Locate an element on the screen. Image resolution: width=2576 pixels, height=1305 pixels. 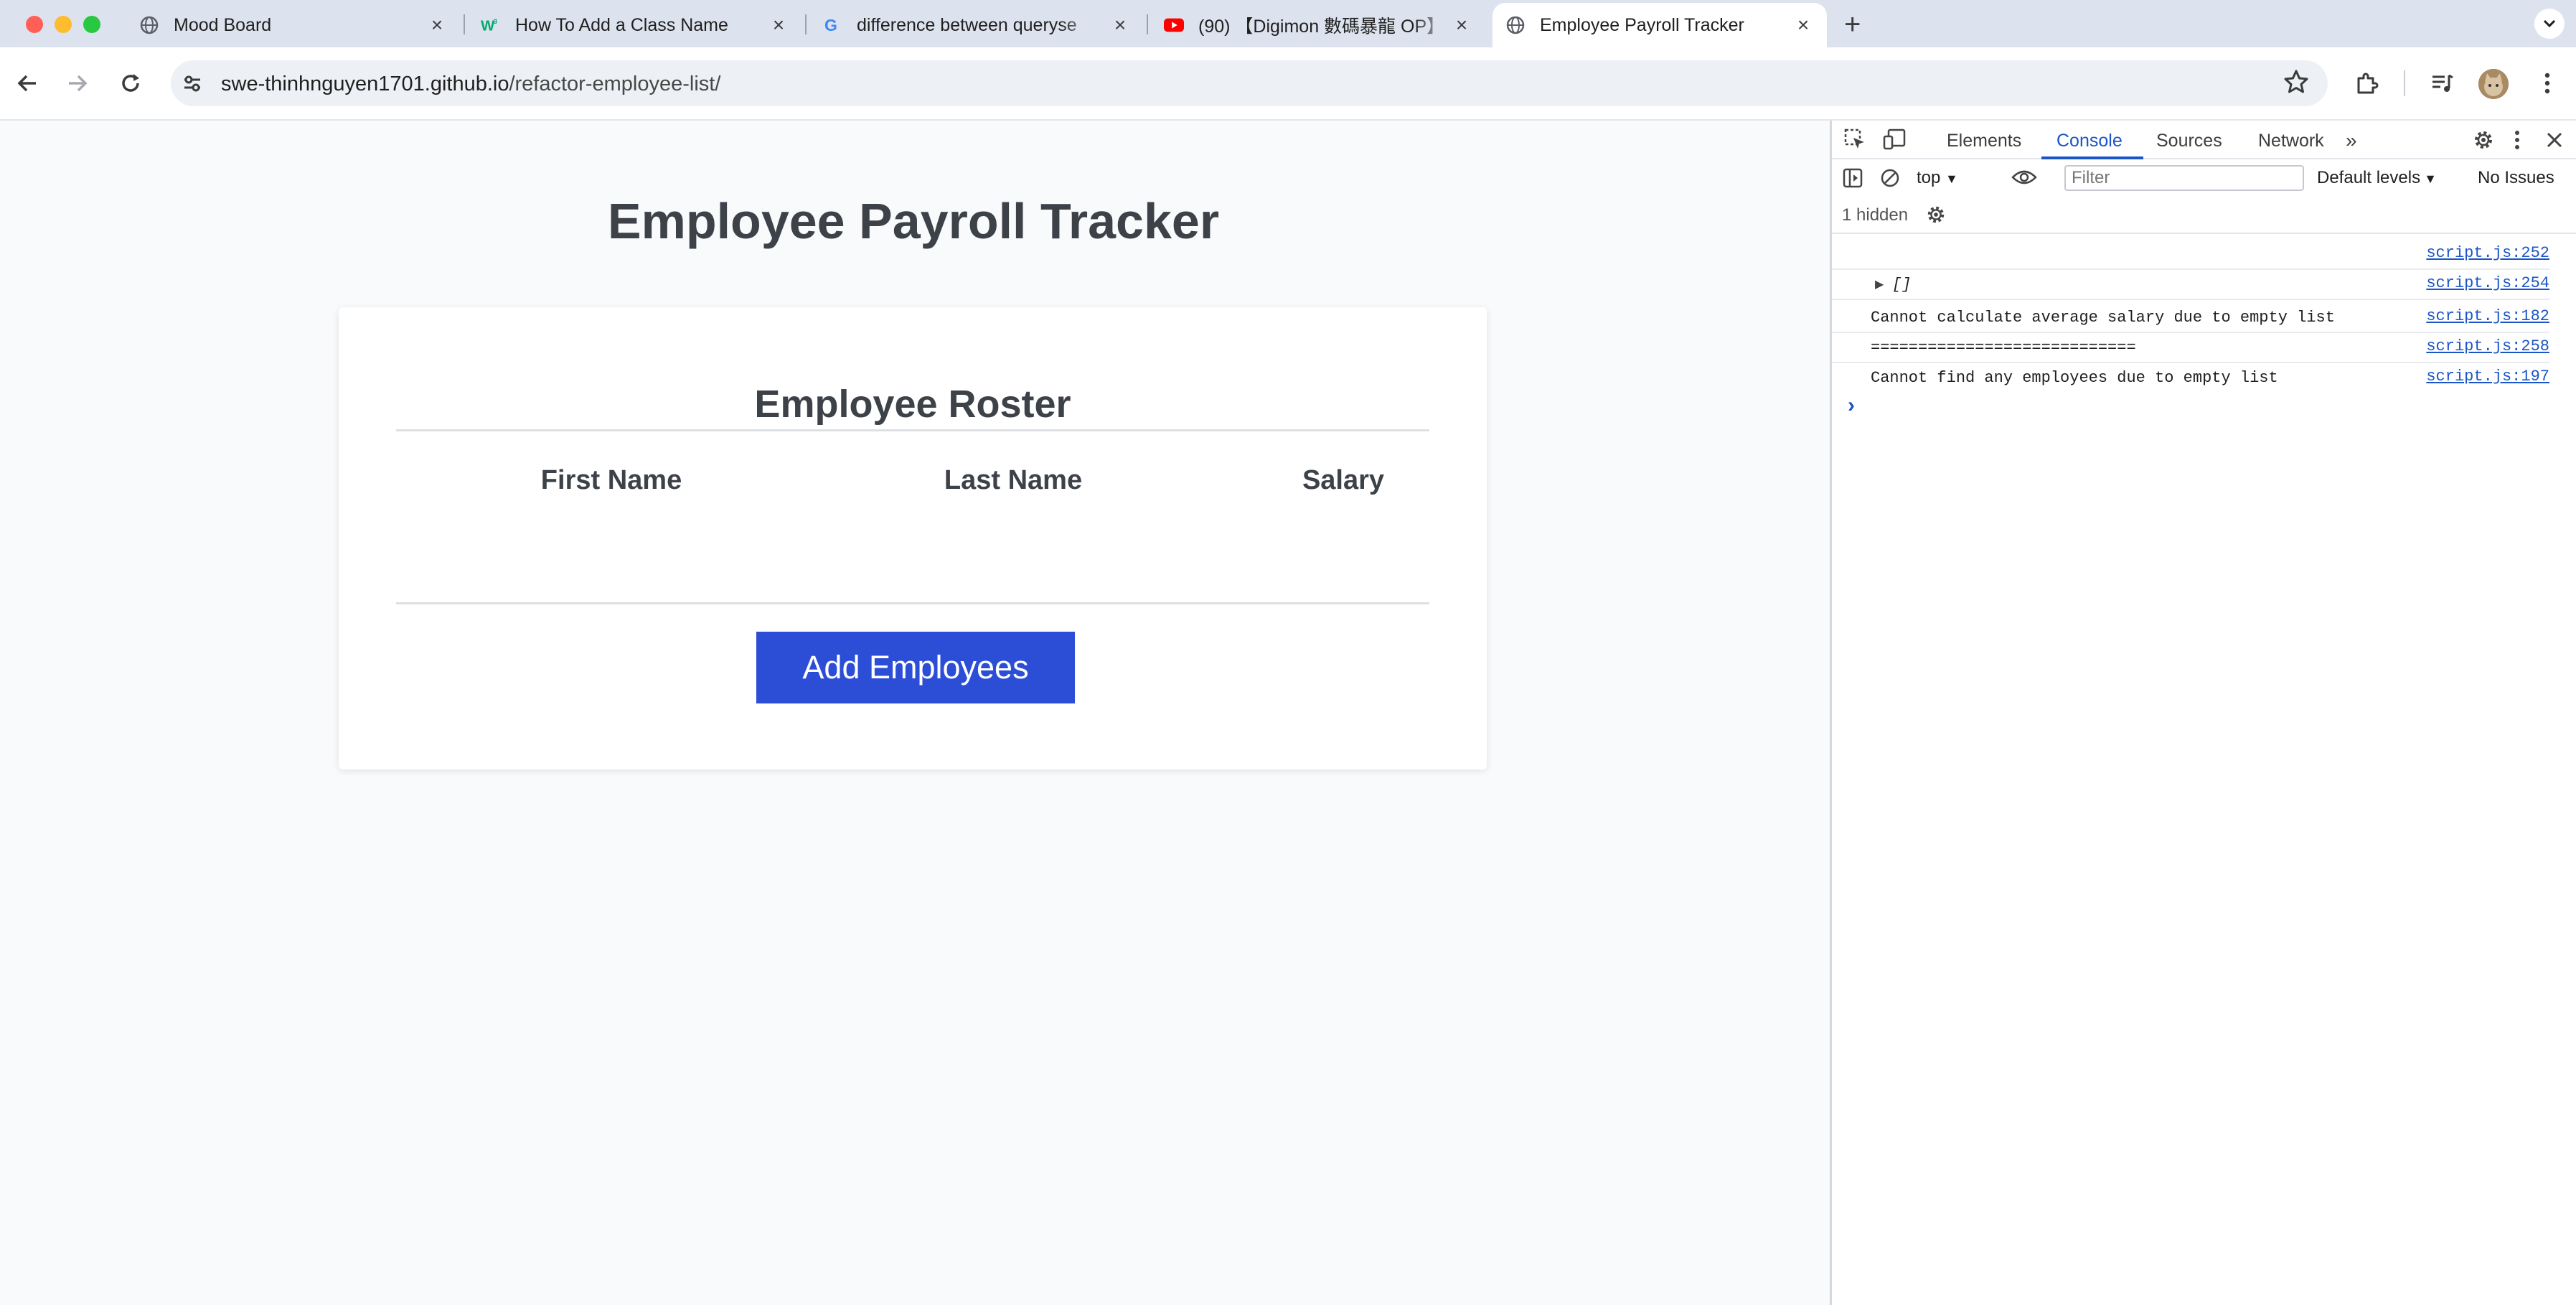
devtools-tab-console: Console is located at coordinates (2089, 140).